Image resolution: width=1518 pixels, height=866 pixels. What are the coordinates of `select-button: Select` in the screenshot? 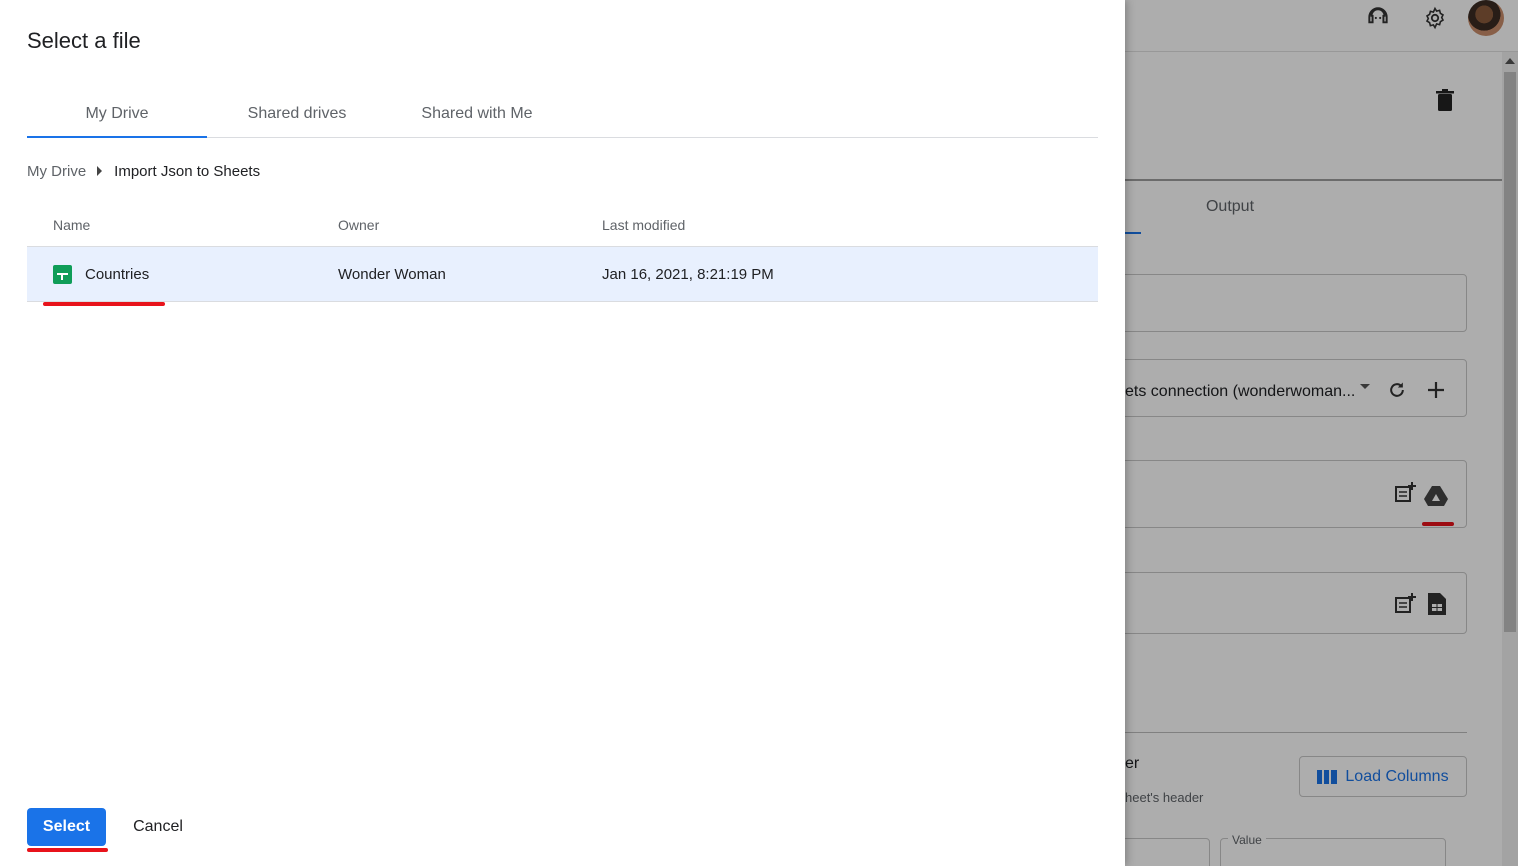 It's located at (66, 827).